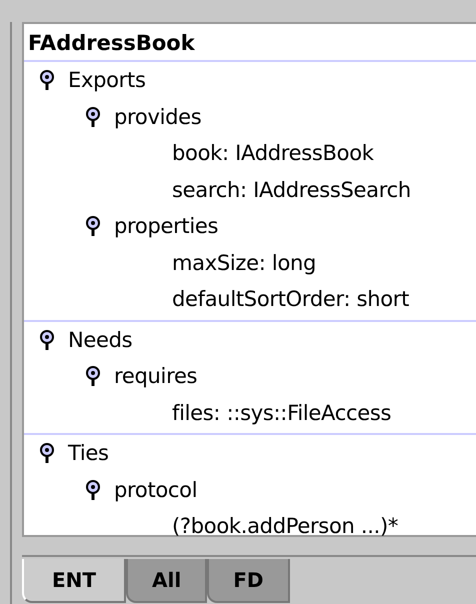  What do you see at coordinates (156, 490) in the screenshot?
I see `tree-node-label: protocol` at bounding box center [156, 490].